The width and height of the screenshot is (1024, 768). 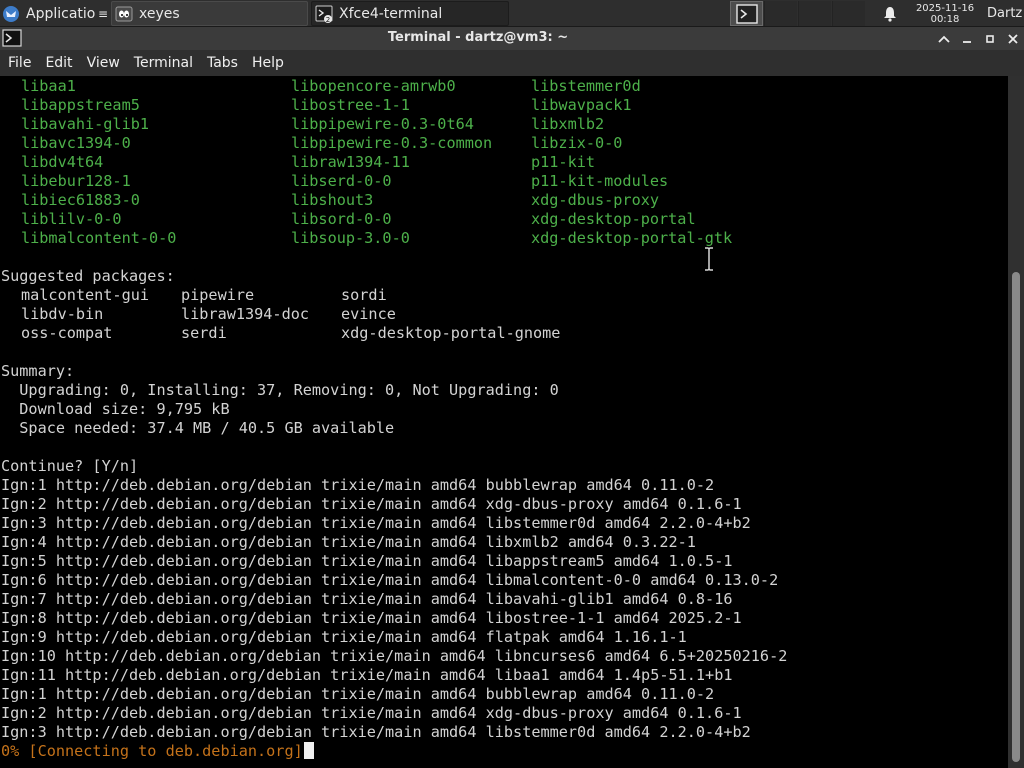 I want to click on xfce-logo-icon, so click(x=11, y=13).